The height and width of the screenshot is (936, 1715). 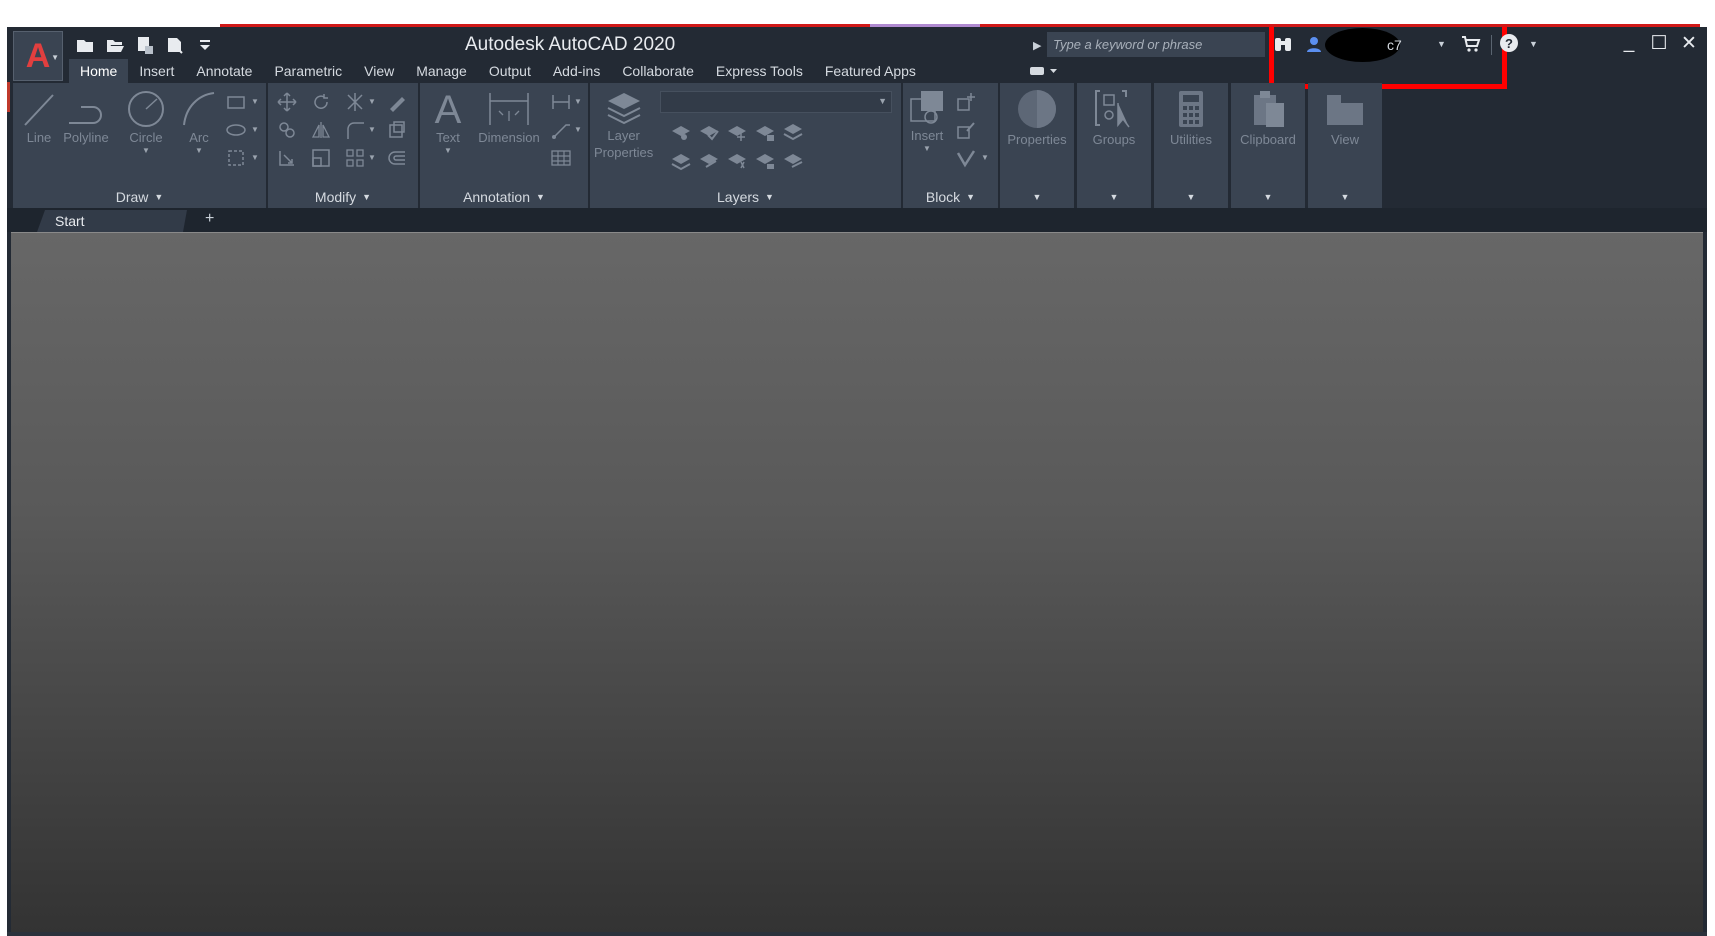 I want to click on open-icon, so click(x=115, y=45).